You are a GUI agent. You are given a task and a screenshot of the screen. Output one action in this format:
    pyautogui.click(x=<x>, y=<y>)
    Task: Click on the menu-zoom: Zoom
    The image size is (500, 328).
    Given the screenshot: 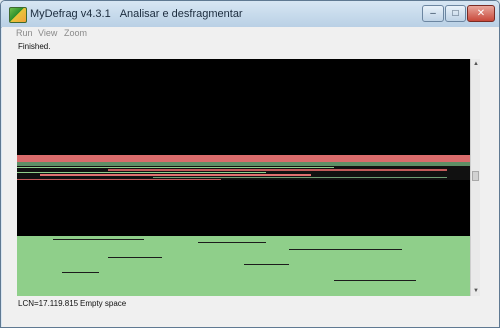 What is the action you would take?
    pyautogui.click(x=75, y=33)
    